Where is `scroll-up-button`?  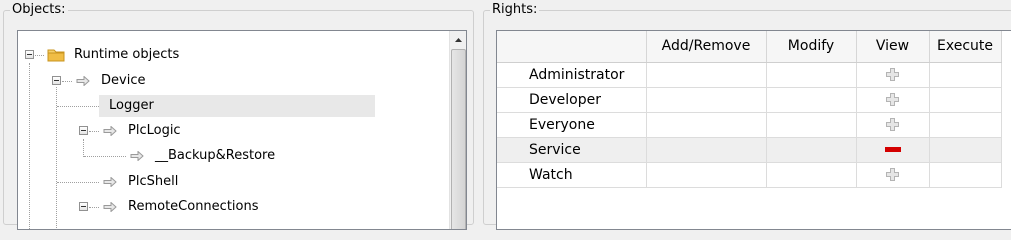 scroll-up-button is located at coordinates (458, 39).